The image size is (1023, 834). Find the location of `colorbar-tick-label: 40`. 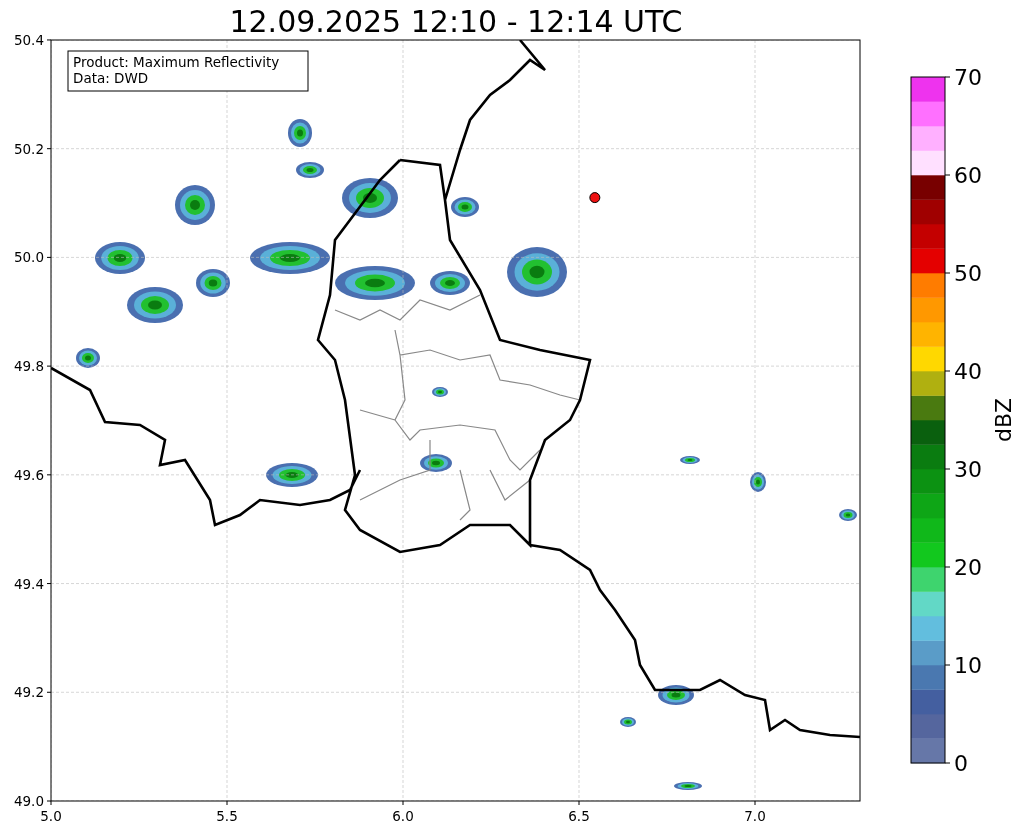

colorbar-tick-label: 40 is located at coordinates (968, 371).